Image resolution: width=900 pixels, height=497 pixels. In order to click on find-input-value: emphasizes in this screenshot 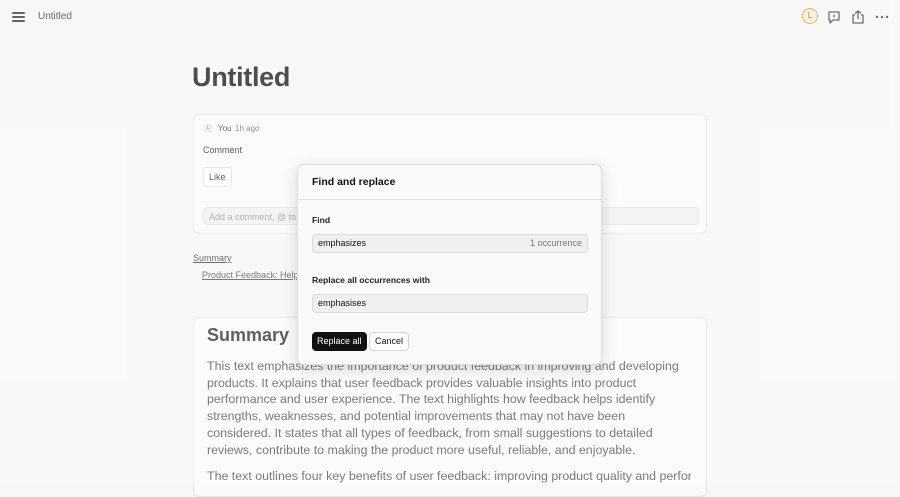, I will do `click(342, 243)`.